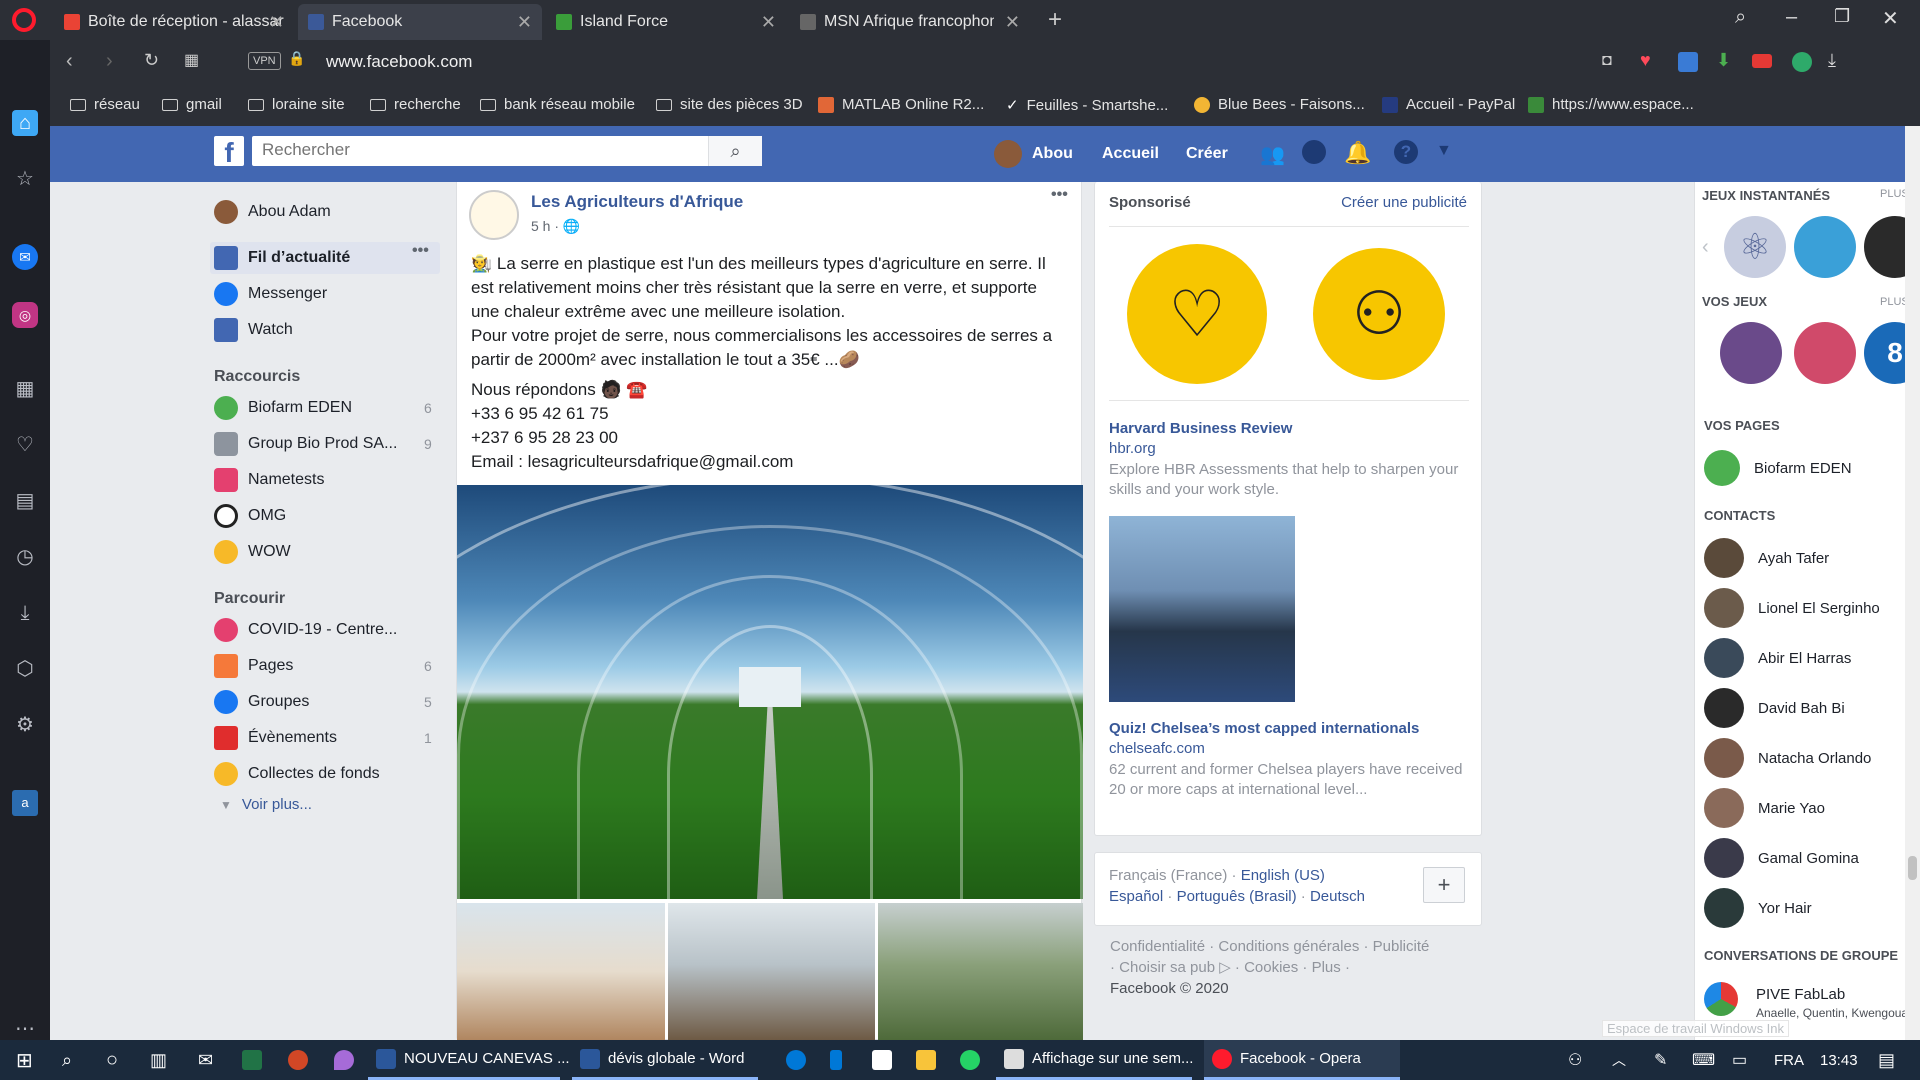 Image resolution: width=1920 pixels, height=1080 pixels. I want to click on chevron-left-icon: ‹, so click(1705, 247).